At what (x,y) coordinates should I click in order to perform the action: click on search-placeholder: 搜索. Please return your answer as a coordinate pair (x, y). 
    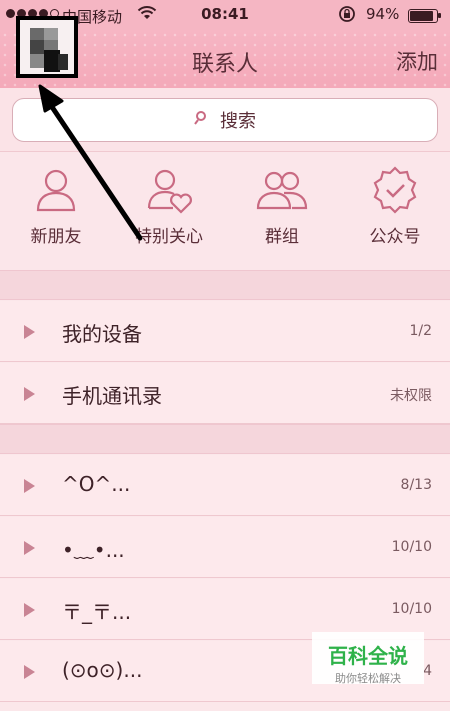
    Looking at the image, I should click on (238, 121).